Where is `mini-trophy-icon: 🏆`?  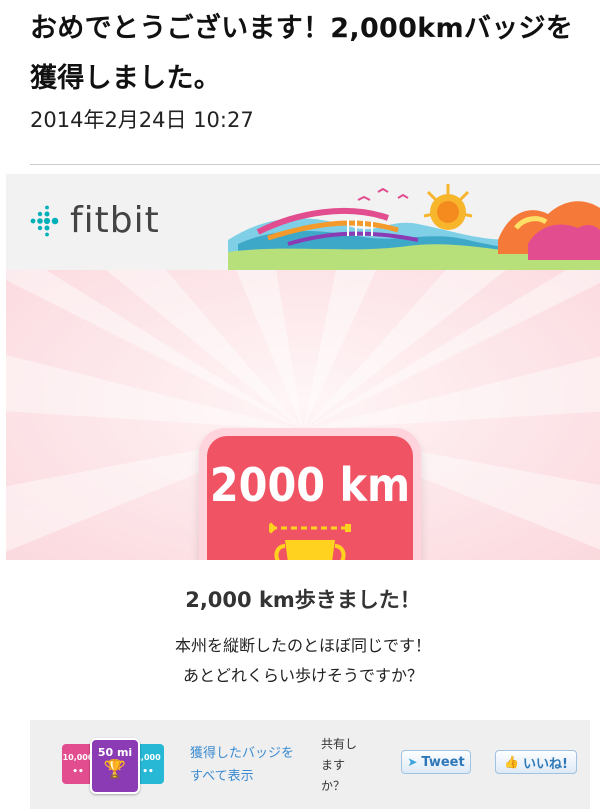
mini-trophy-icon: 🏆 is located at coordinates (115, 769).